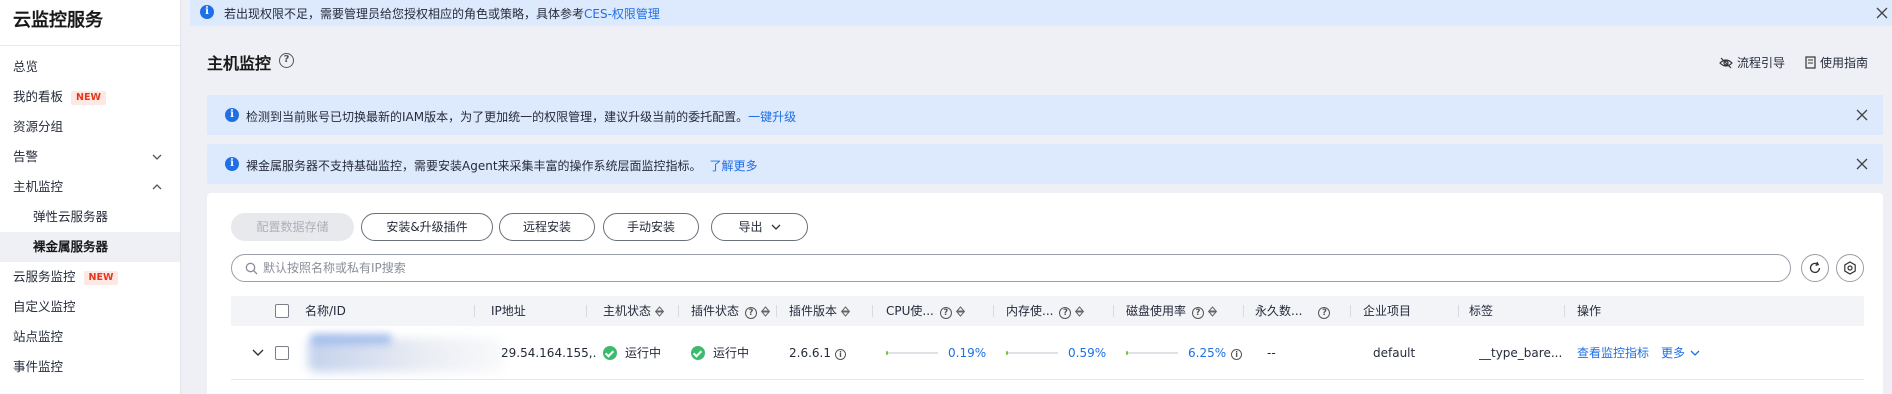 This screenshot has width=1892, height=394. What do you see at coordinates (1481, 311) in the screenshot?
I see `col-tags-label: 标签` at bounding box center [1481, 311].